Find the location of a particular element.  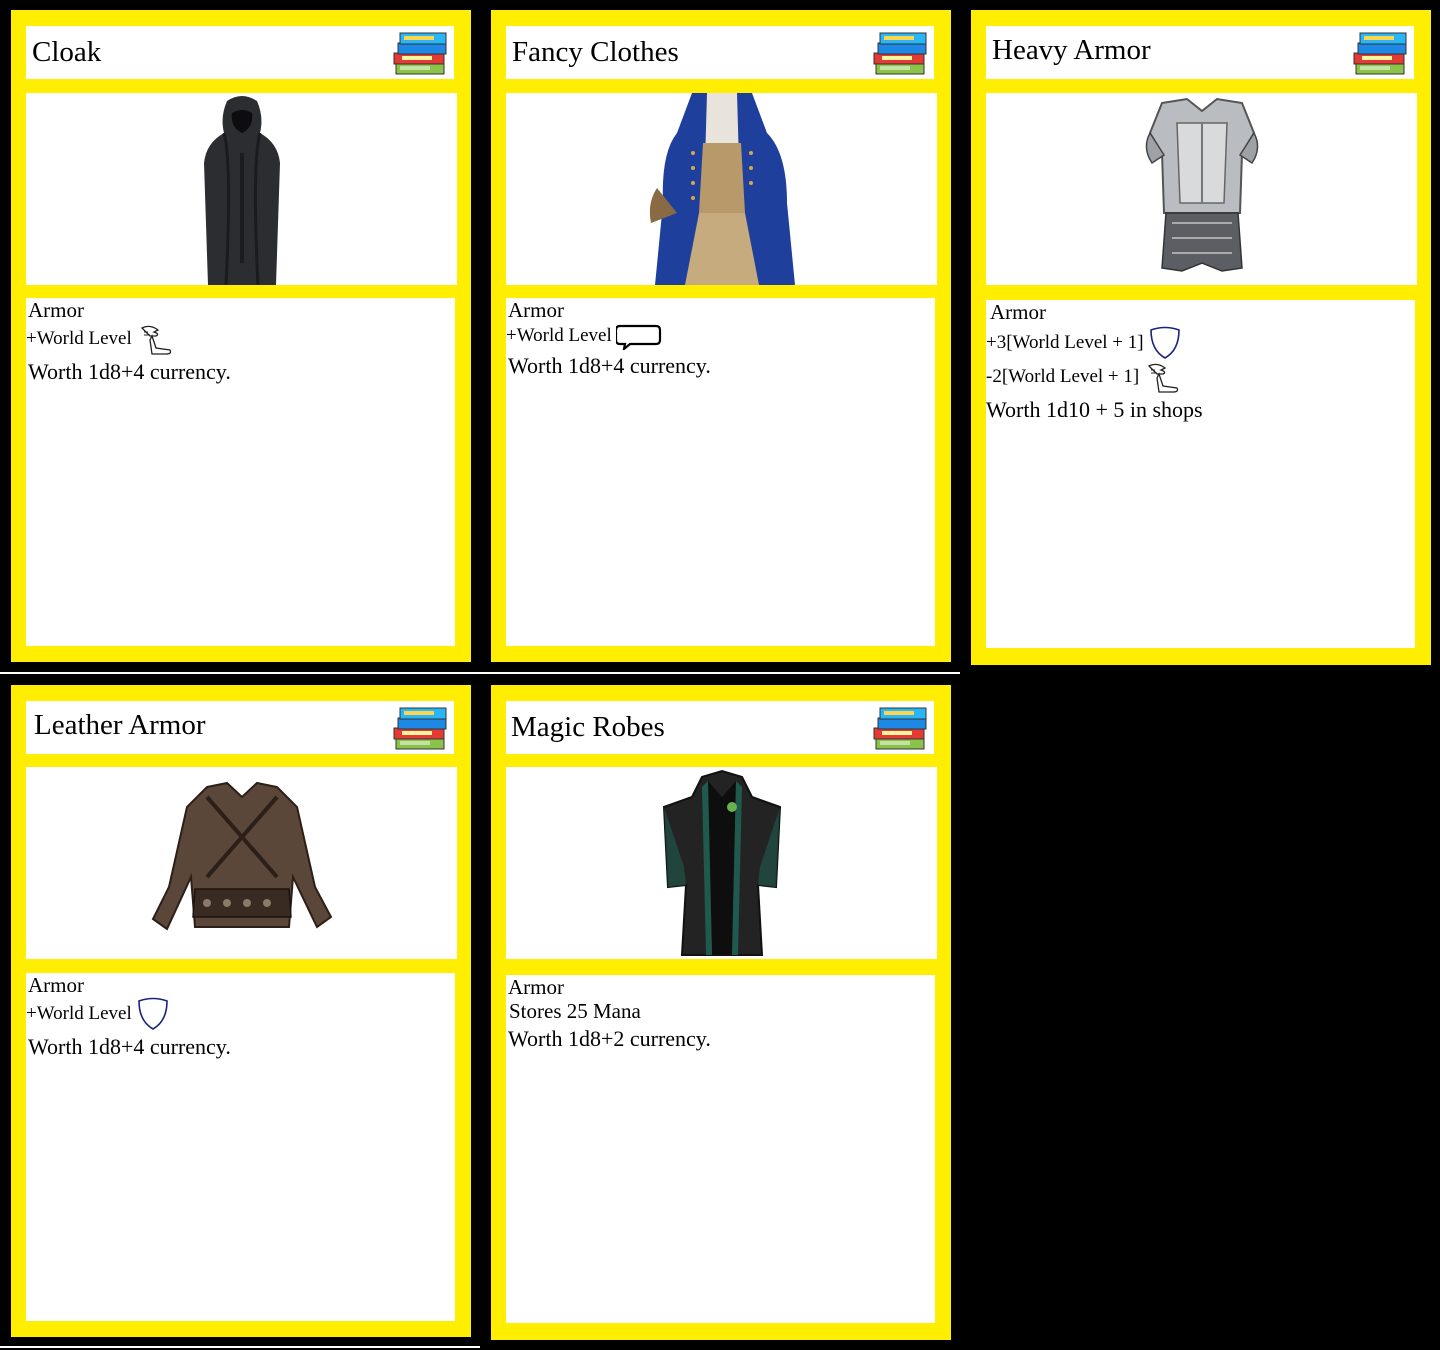

cloak-image is located at coordinates (241, 190).